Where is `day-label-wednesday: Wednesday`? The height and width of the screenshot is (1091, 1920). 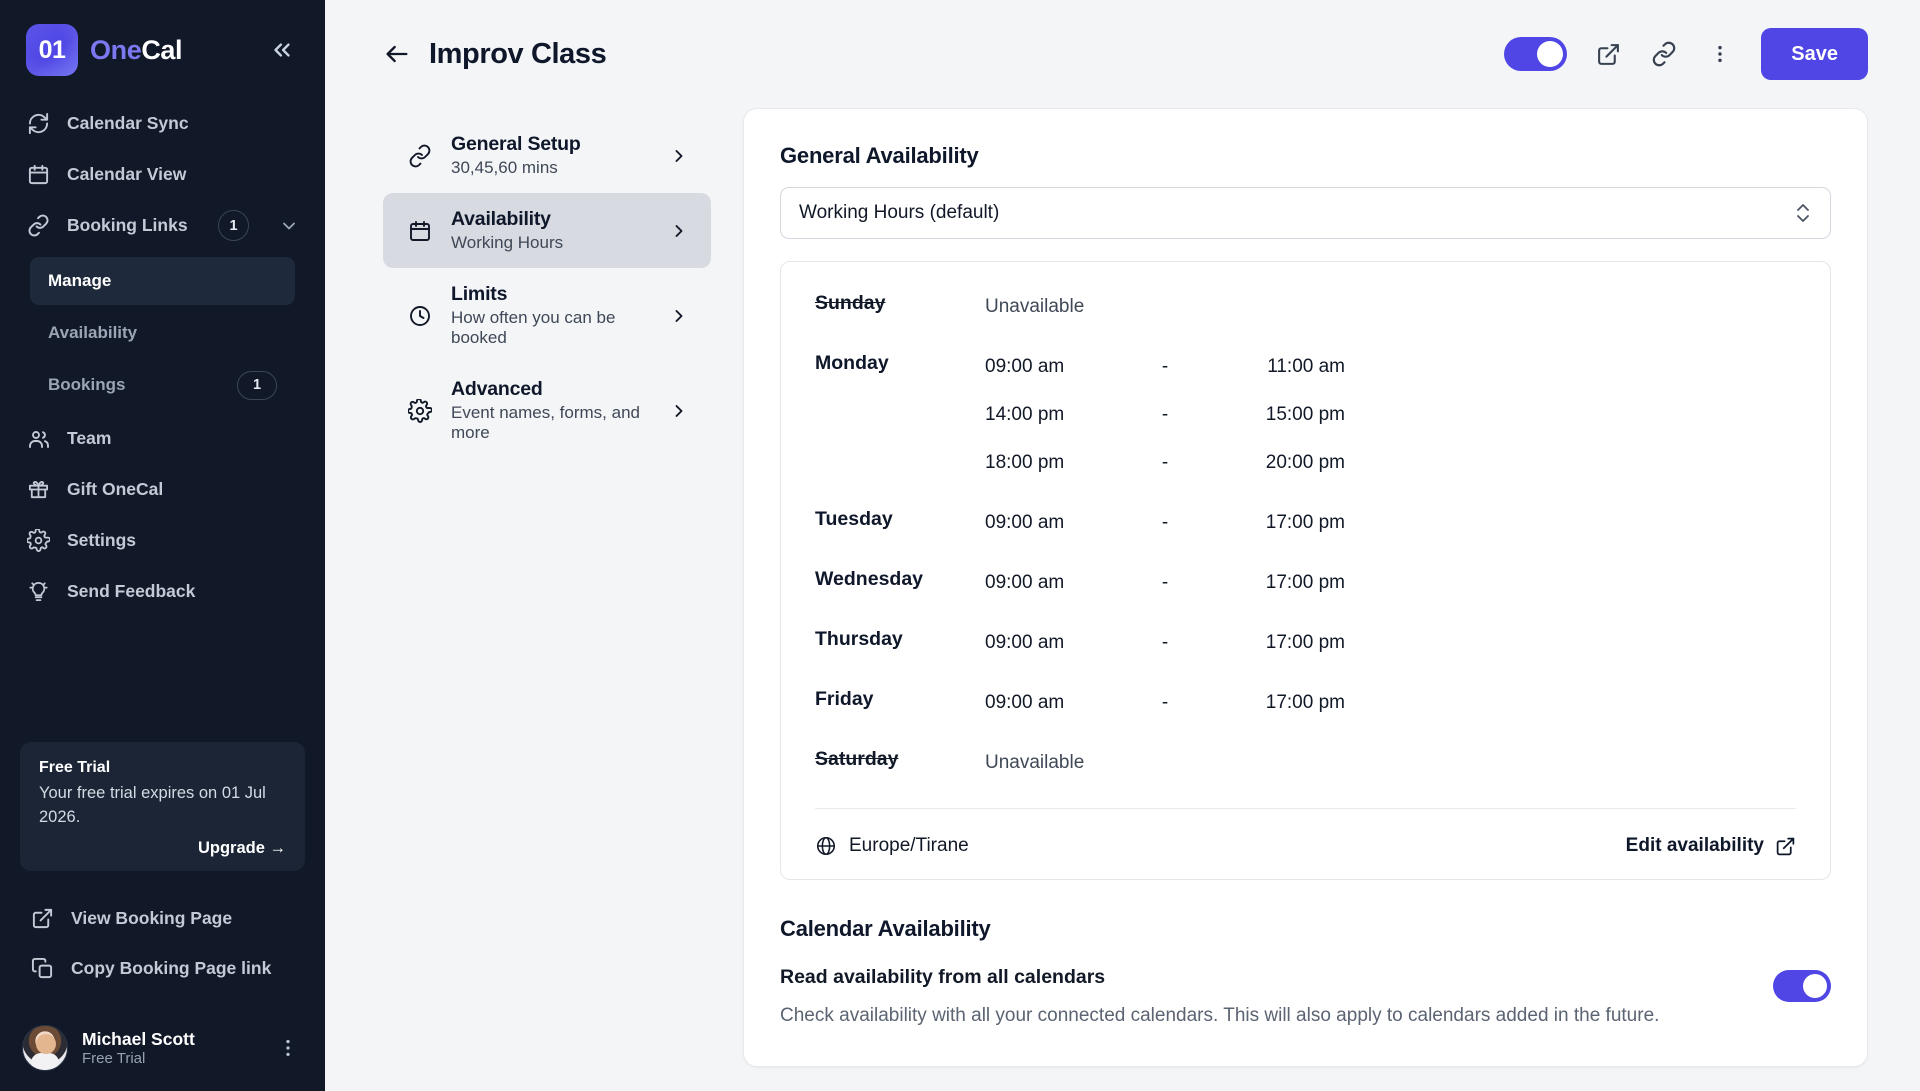
day-label-wednesday: Wednesday is located at coordinates (869, 579).